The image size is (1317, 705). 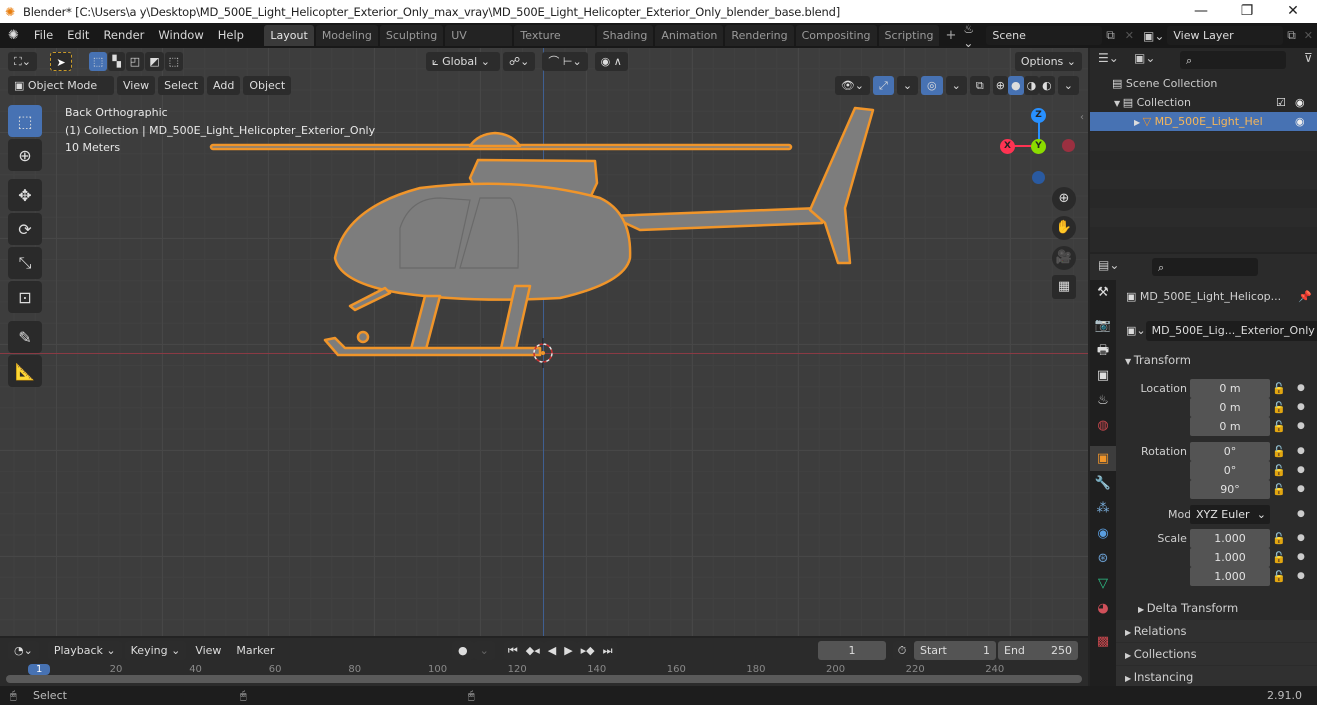 I want to click on annotate-tool-icon: ✎, so click(x=25, y=337).